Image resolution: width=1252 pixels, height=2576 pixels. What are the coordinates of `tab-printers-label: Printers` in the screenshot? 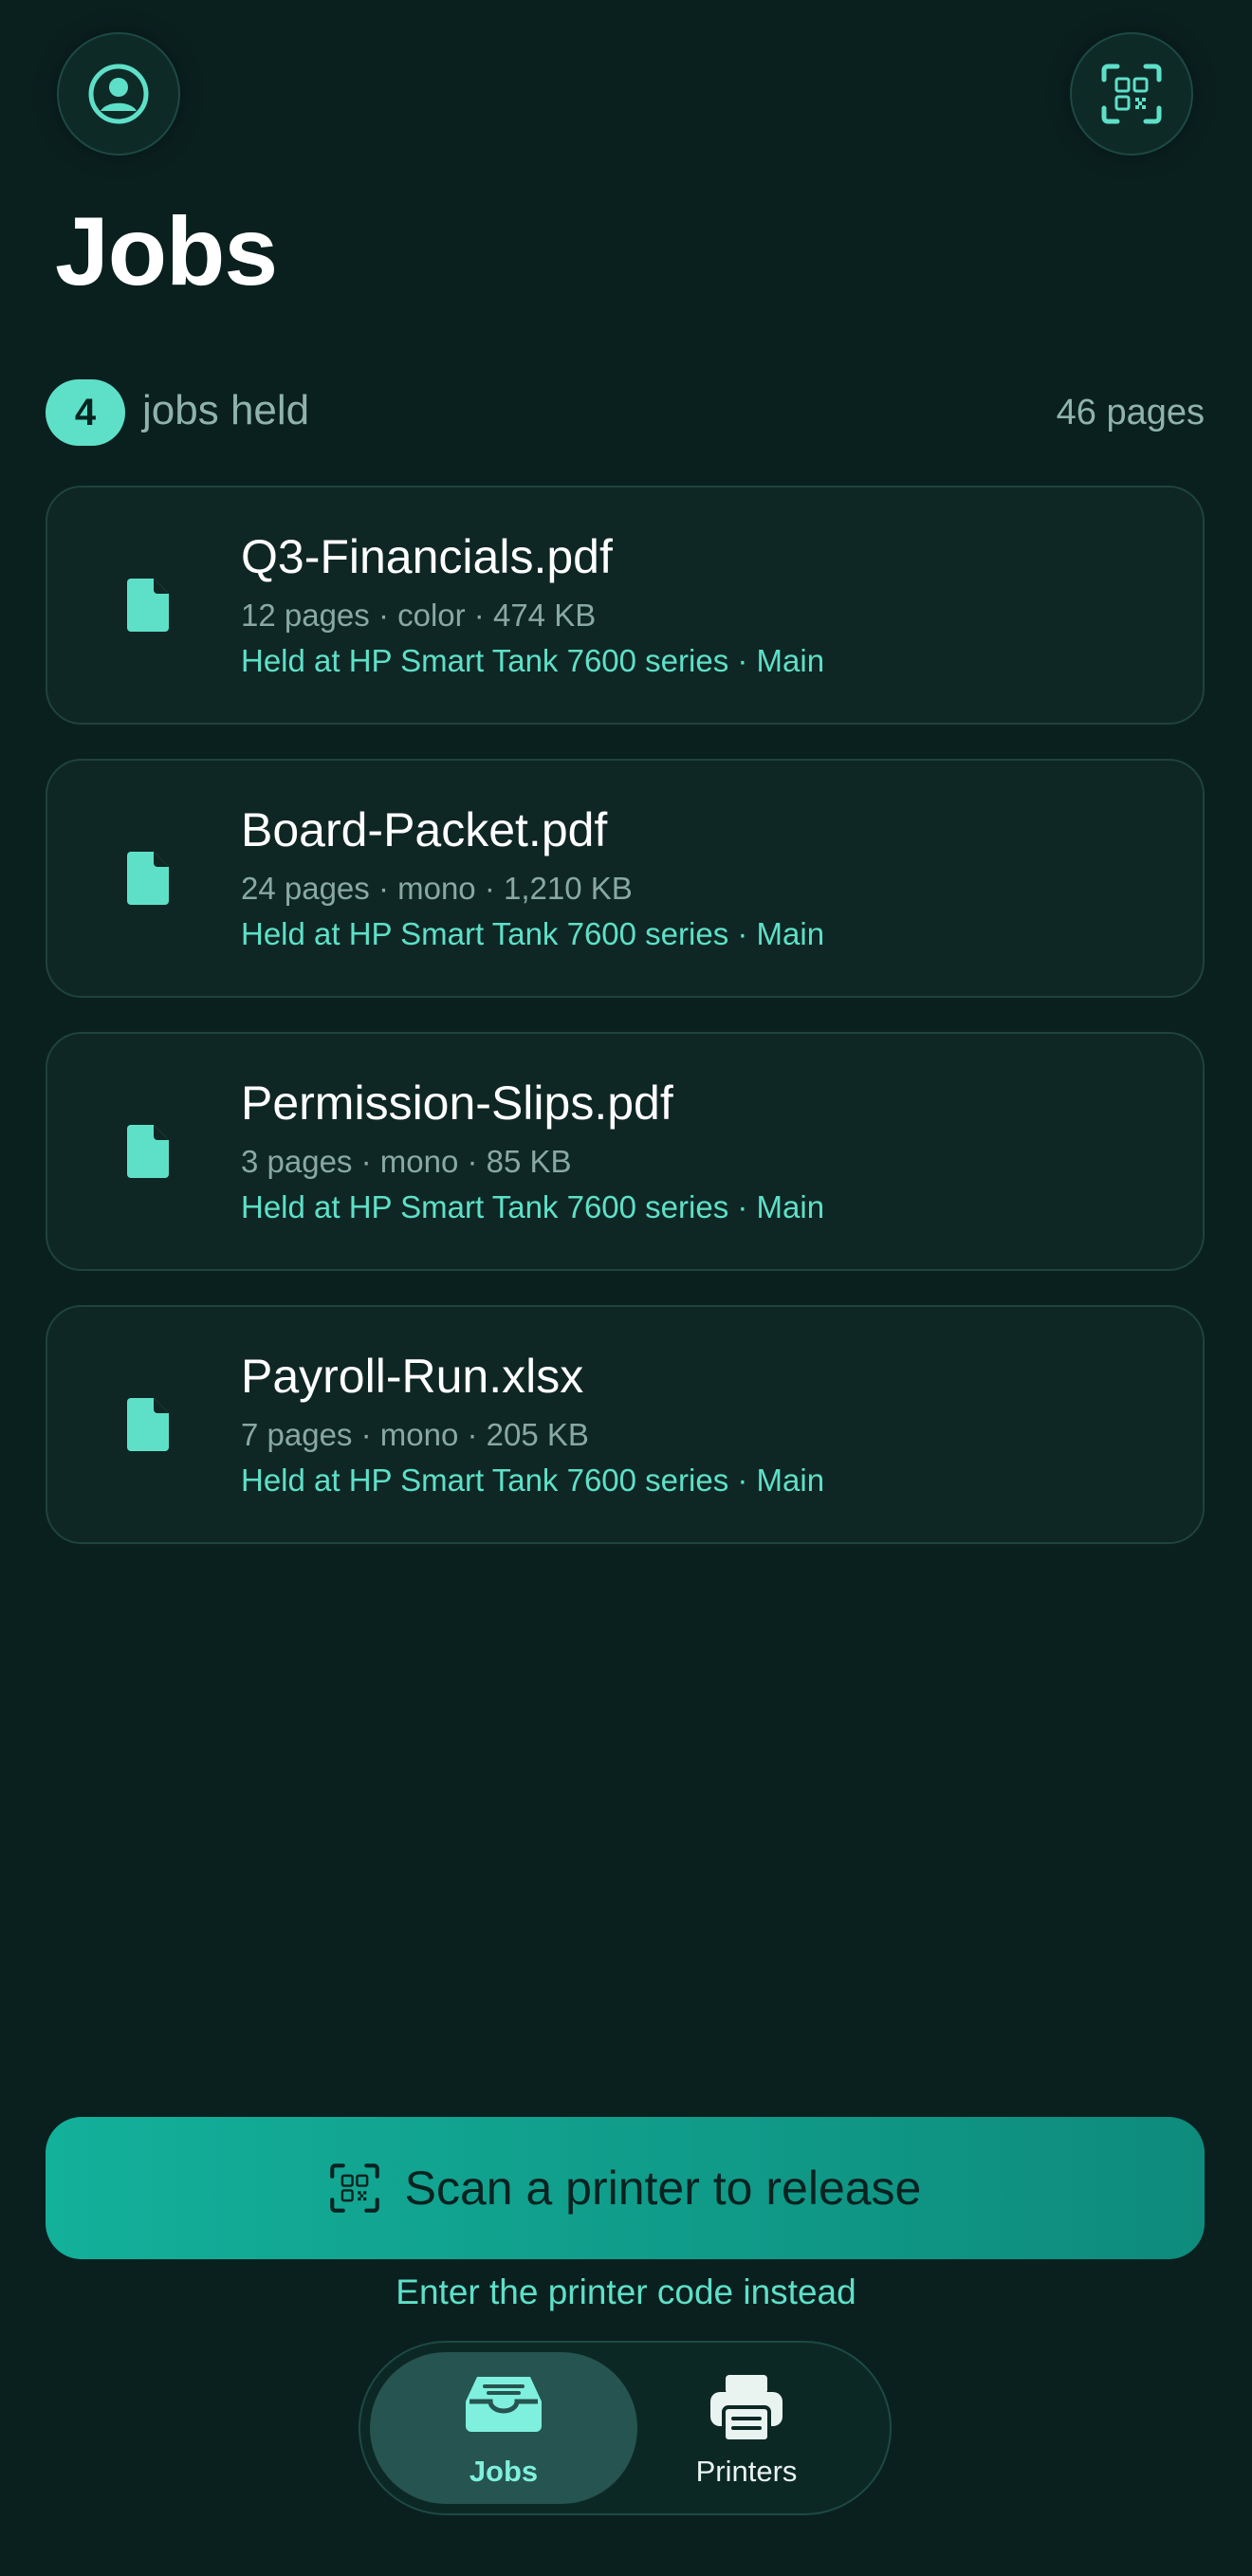 It's located at (746, 2471).